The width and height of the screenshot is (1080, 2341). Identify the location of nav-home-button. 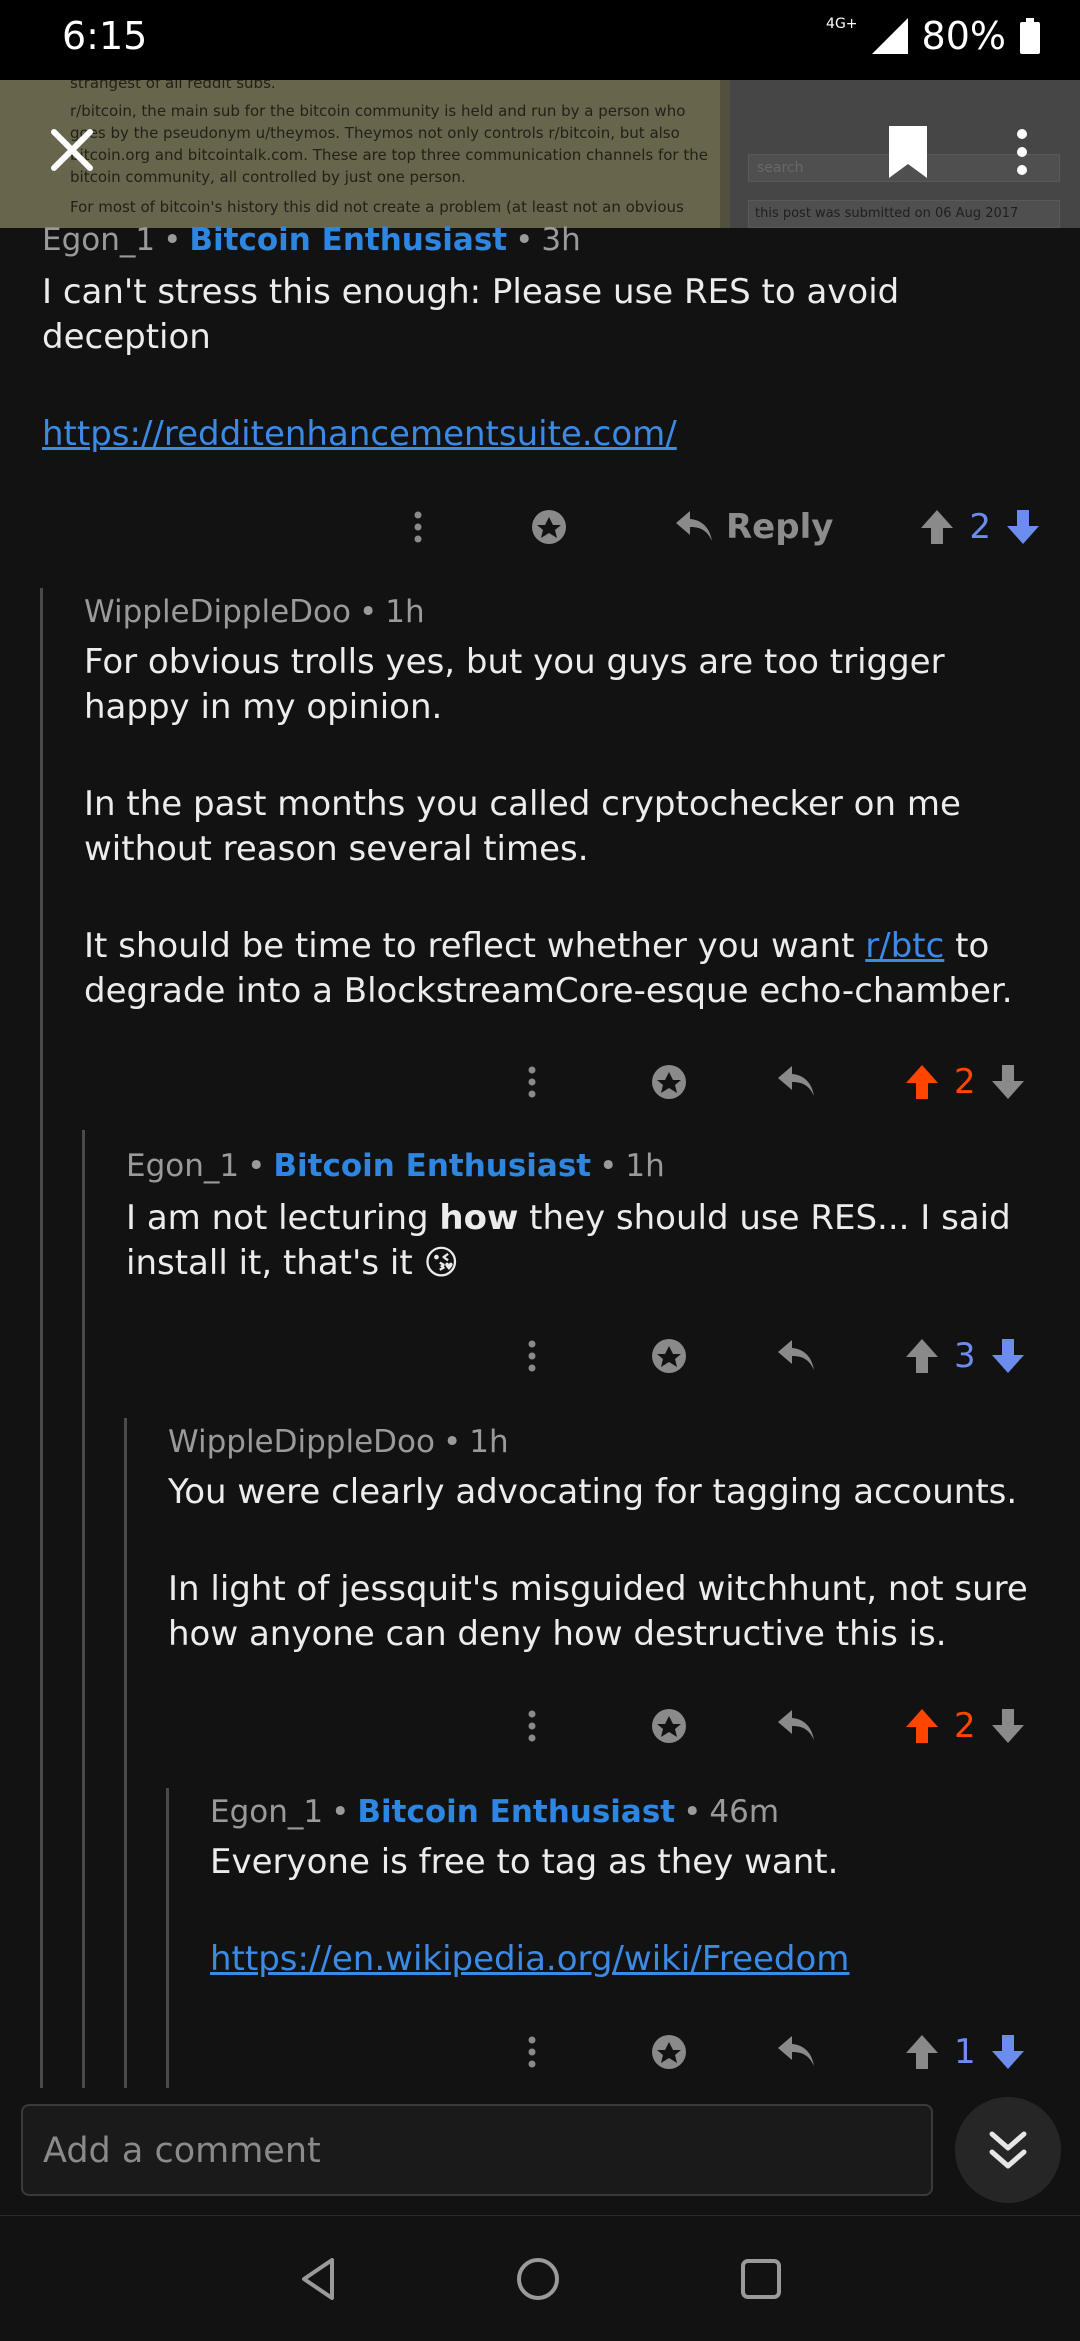
(538, 2281).